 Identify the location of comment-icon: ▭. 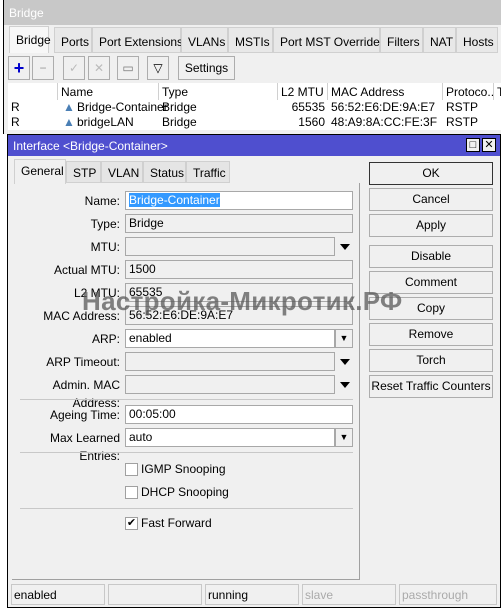
(128, 68).